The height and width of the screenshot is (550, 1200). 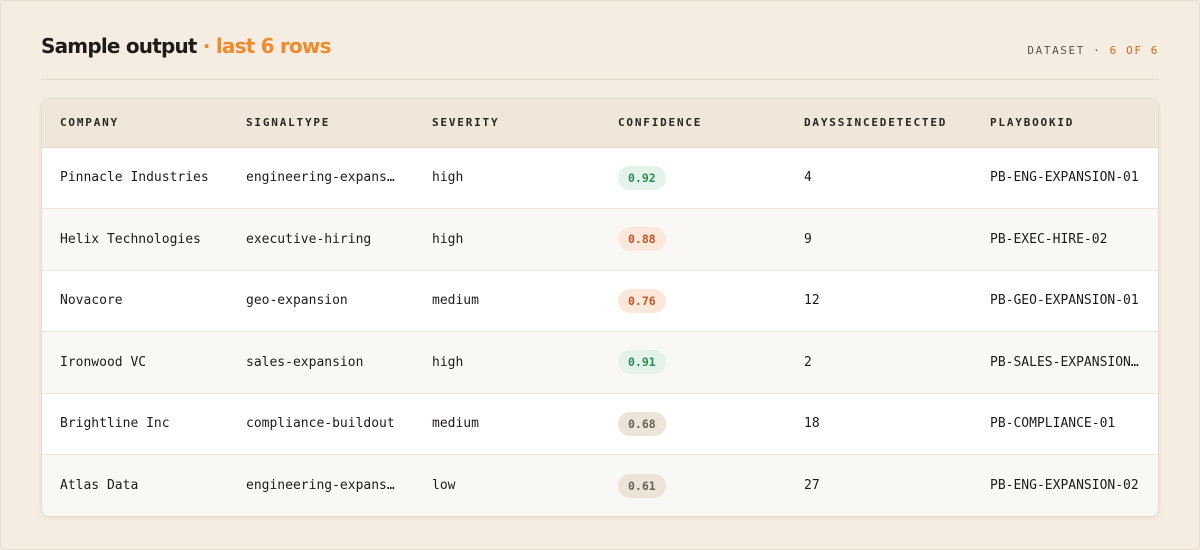 I want to click on company-cell: Brightline Inc, so click(x=135, y=423).